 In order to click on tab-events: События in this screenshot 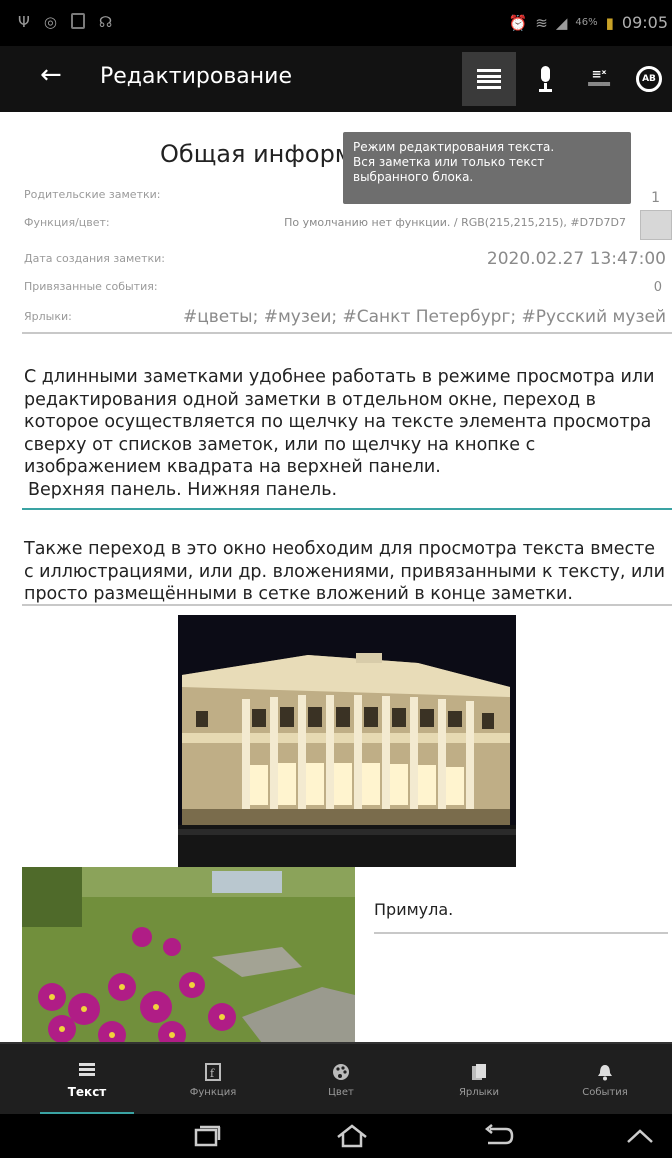, I will do `click(605, 1080)`.